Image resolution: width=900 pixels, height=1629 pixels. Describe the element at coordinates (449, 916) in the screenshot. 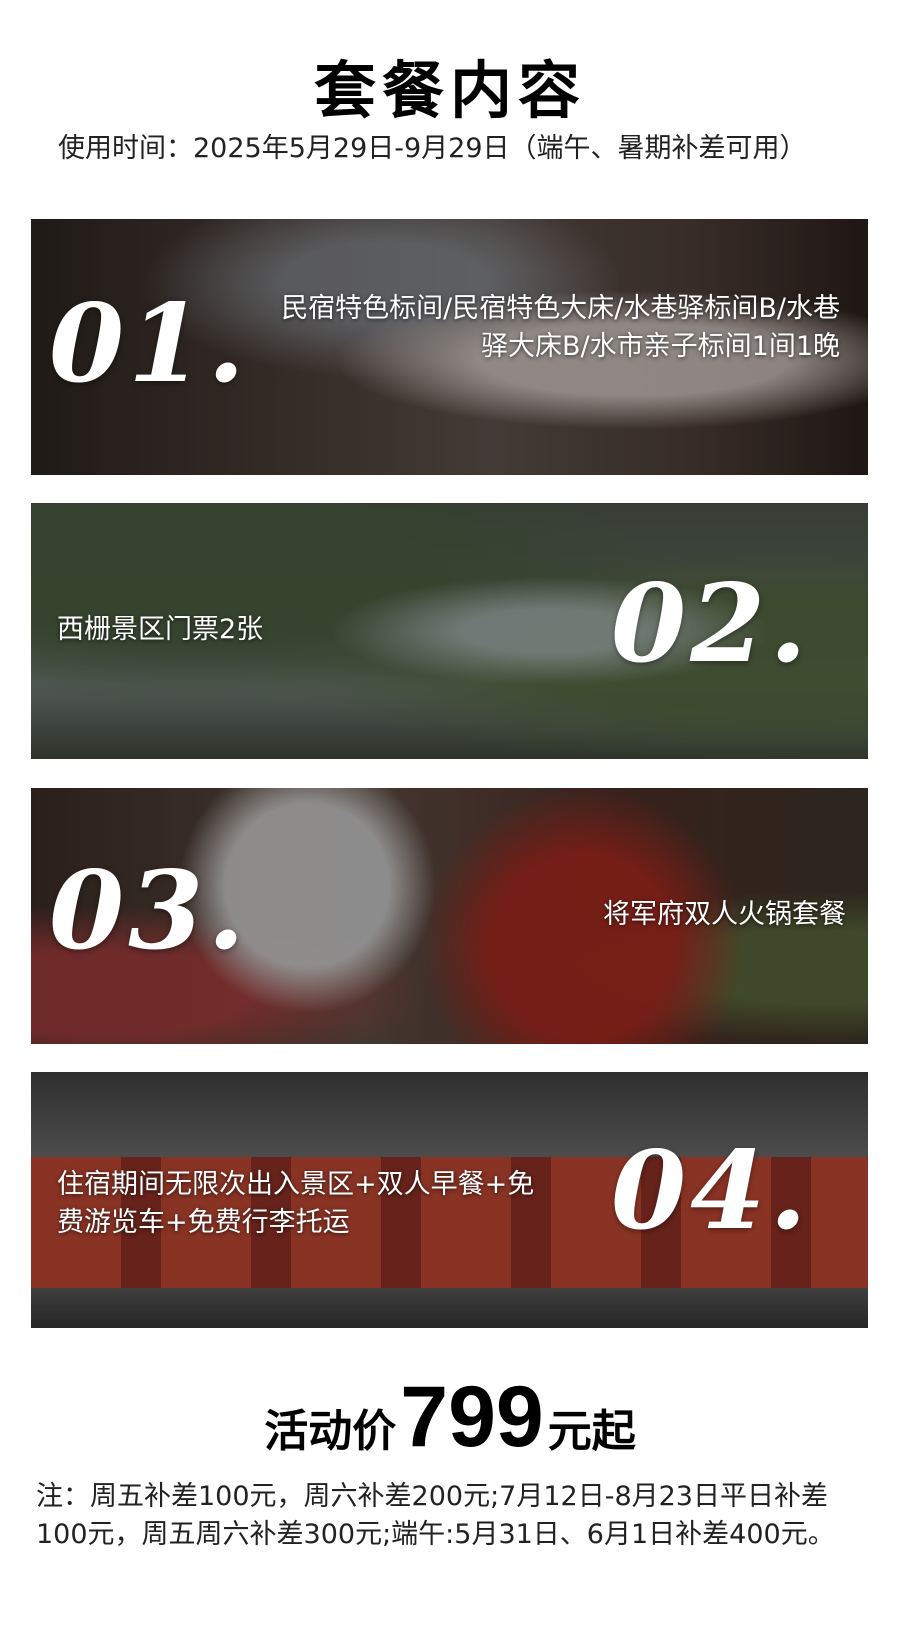

I see `package-item-card: 03. 将军府双人火锅套餐` at that location.